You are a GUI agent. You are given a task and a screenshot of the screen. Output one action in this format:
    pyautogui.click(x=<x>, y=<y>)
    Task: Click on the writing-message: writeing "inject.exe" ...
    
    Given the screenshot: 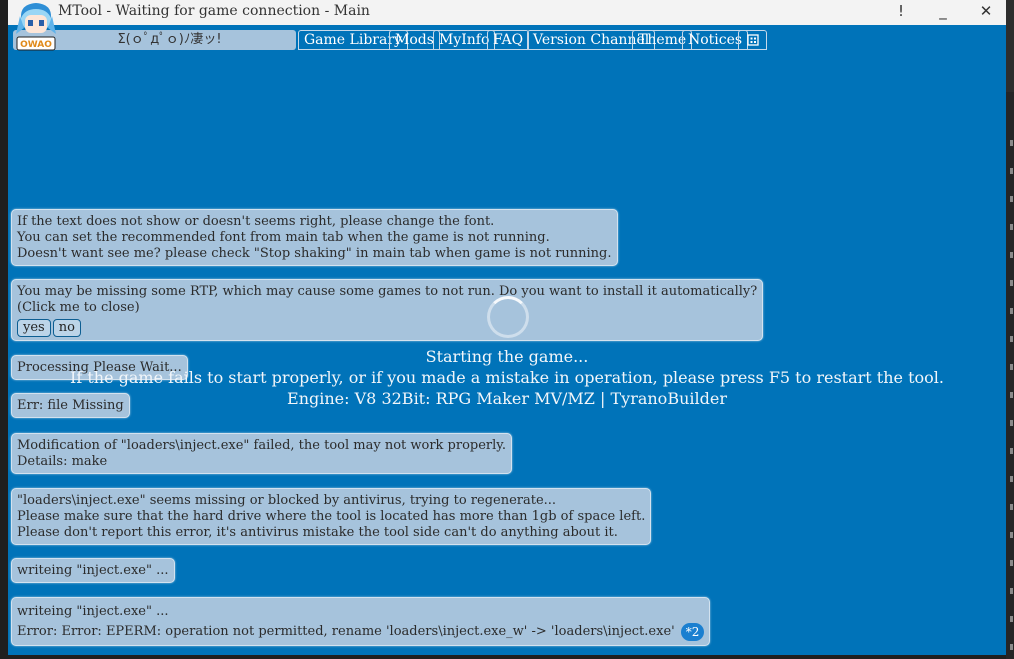 What is the action you would take?
    pyautogui.click(x=93, y=570)
    